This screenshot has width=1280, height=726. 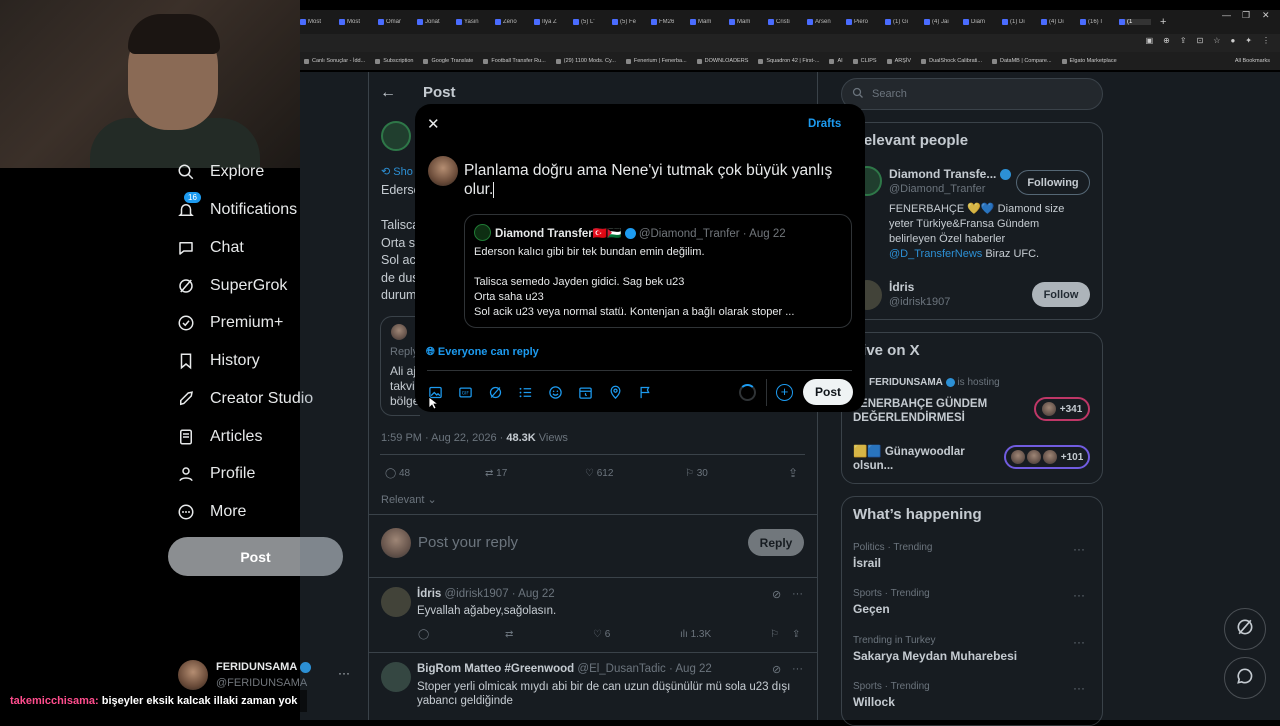 What do you see at coordinates (495, 392) in the screenshot?
I see `grok-icon` at bounding box center [495, 392].